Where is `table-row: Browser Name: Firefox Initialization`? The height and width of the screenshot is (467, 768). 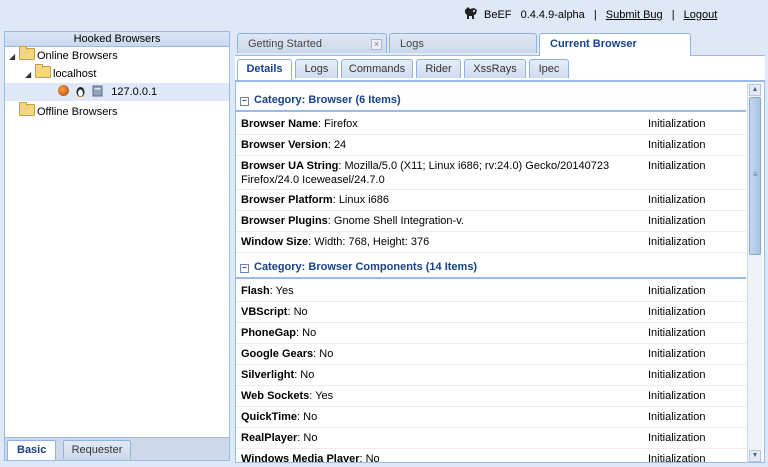
table-row: Browser Name: Firefox Initialization is located at coordinates (491, 124).